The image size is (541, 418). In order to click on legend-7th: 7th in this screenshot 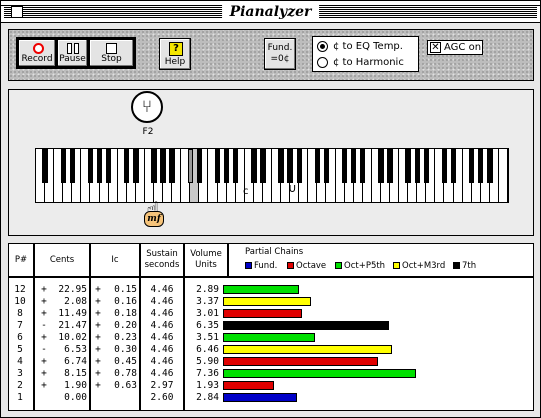, I will do `click(464, 266)`.